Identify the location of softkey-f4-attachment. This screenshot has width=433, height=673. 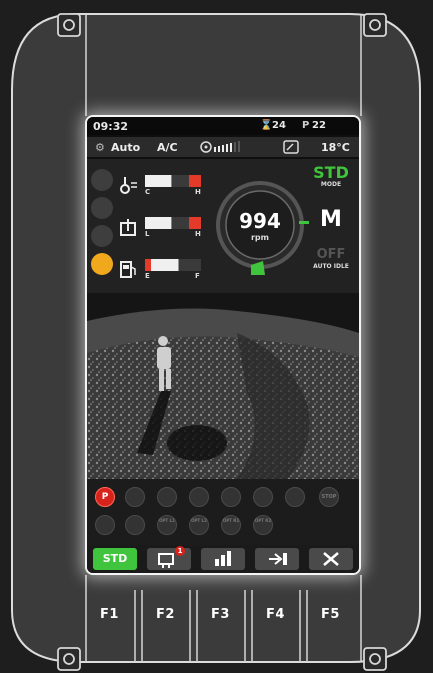
(277, 559).